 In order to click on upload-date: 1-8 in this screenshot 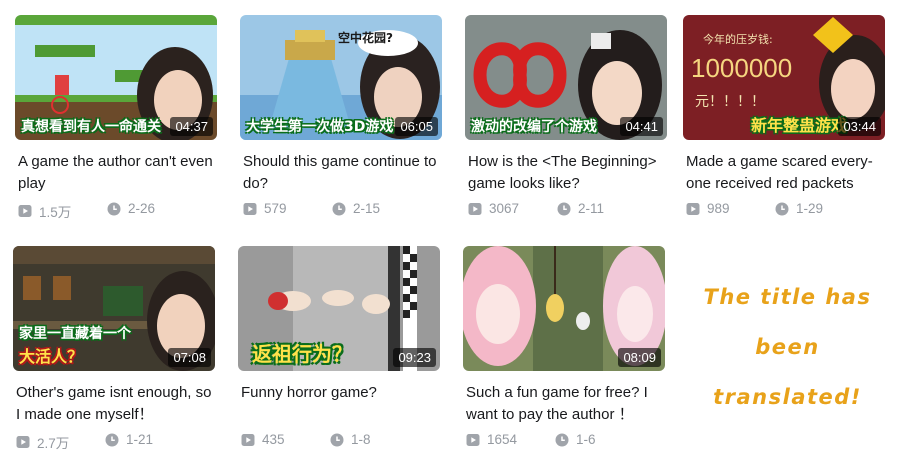, I will do `click(350, 439)`.